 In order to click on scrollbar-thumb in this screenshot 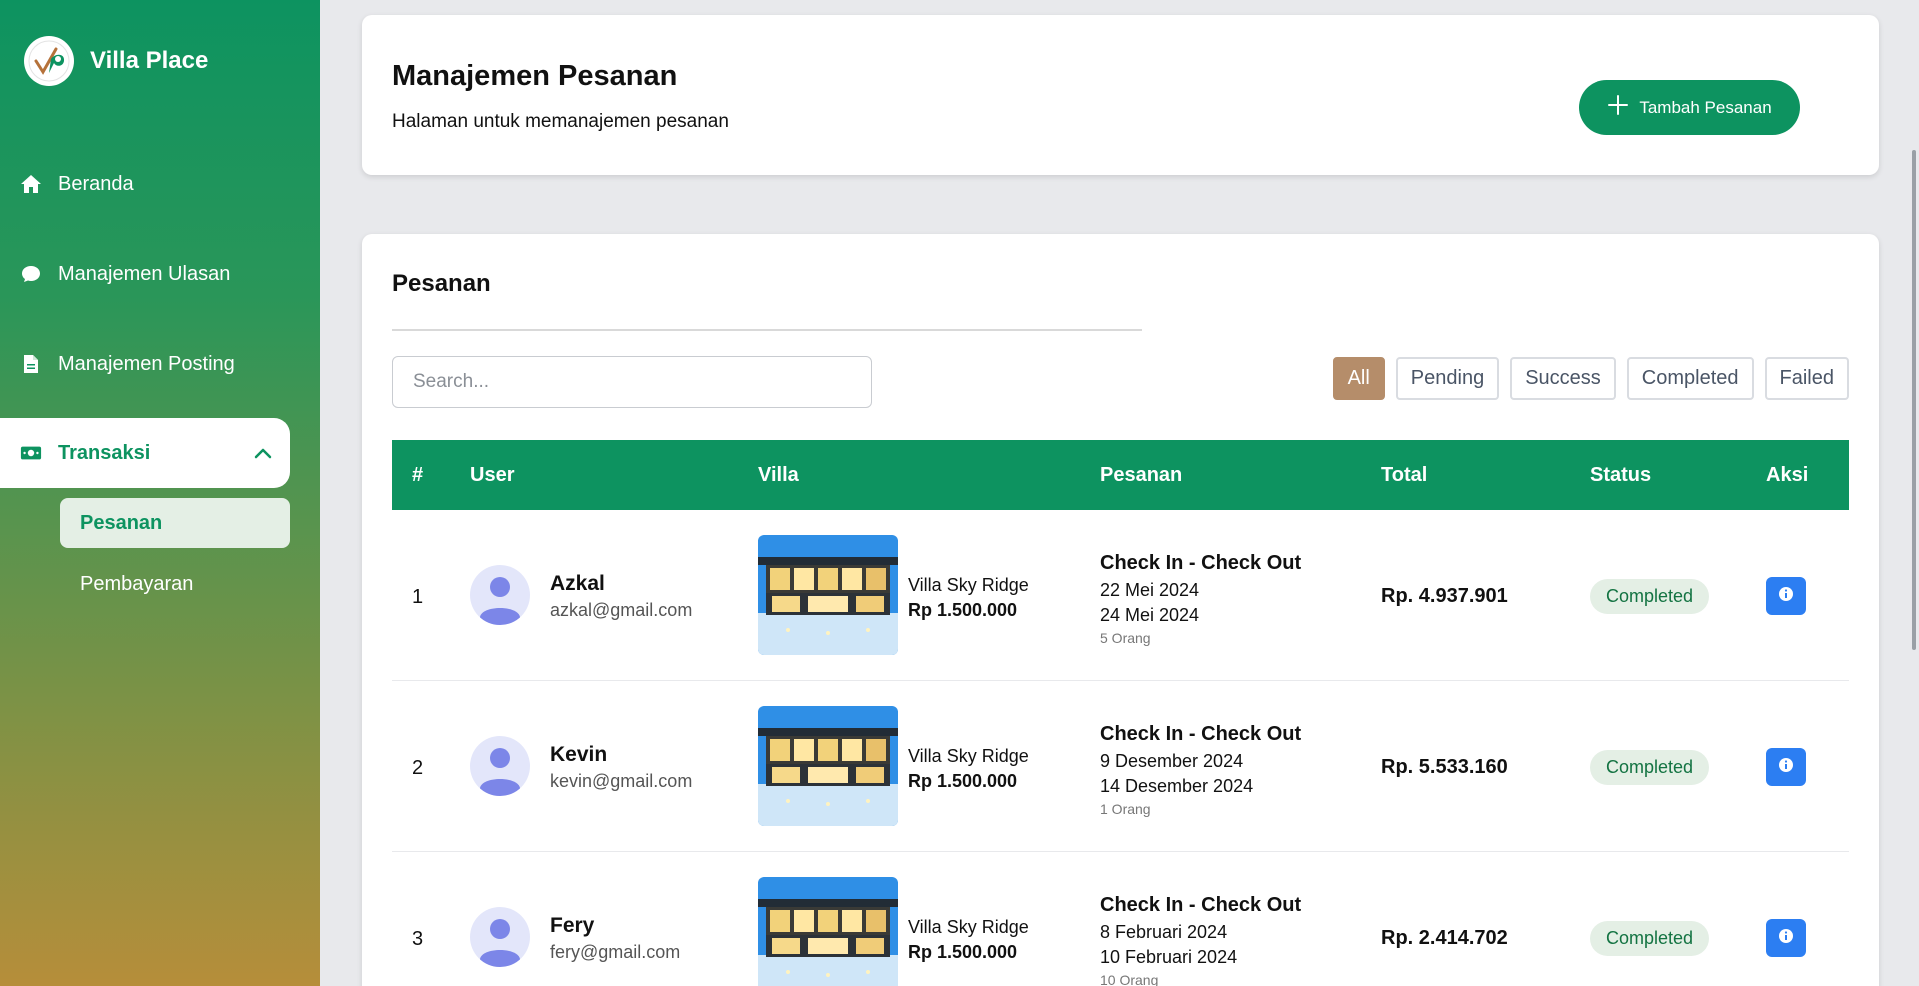, I will do `click(1914, 400)`.